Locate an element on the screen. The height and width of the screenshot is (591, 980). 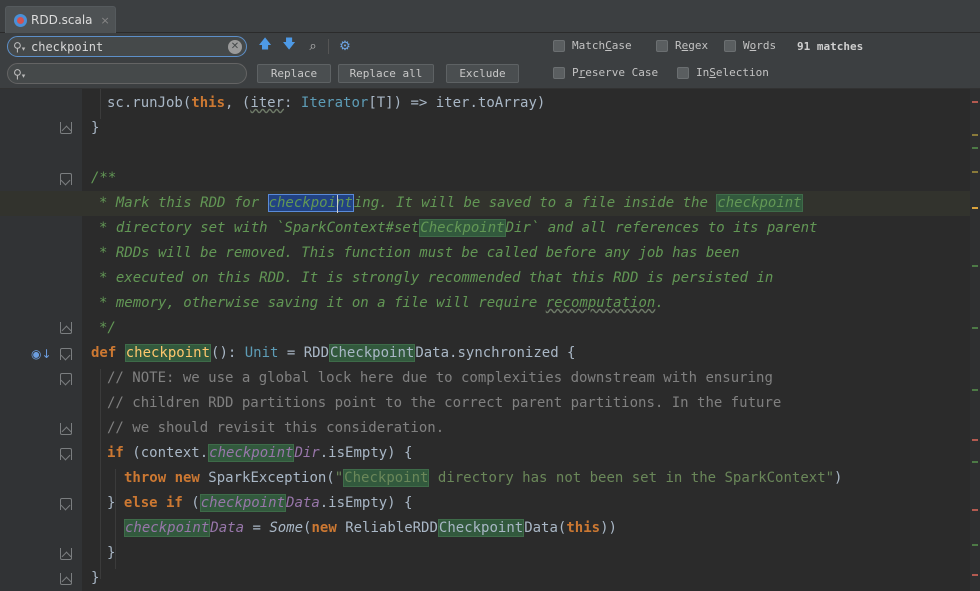
replace-input is located at coordinates (126, 73).